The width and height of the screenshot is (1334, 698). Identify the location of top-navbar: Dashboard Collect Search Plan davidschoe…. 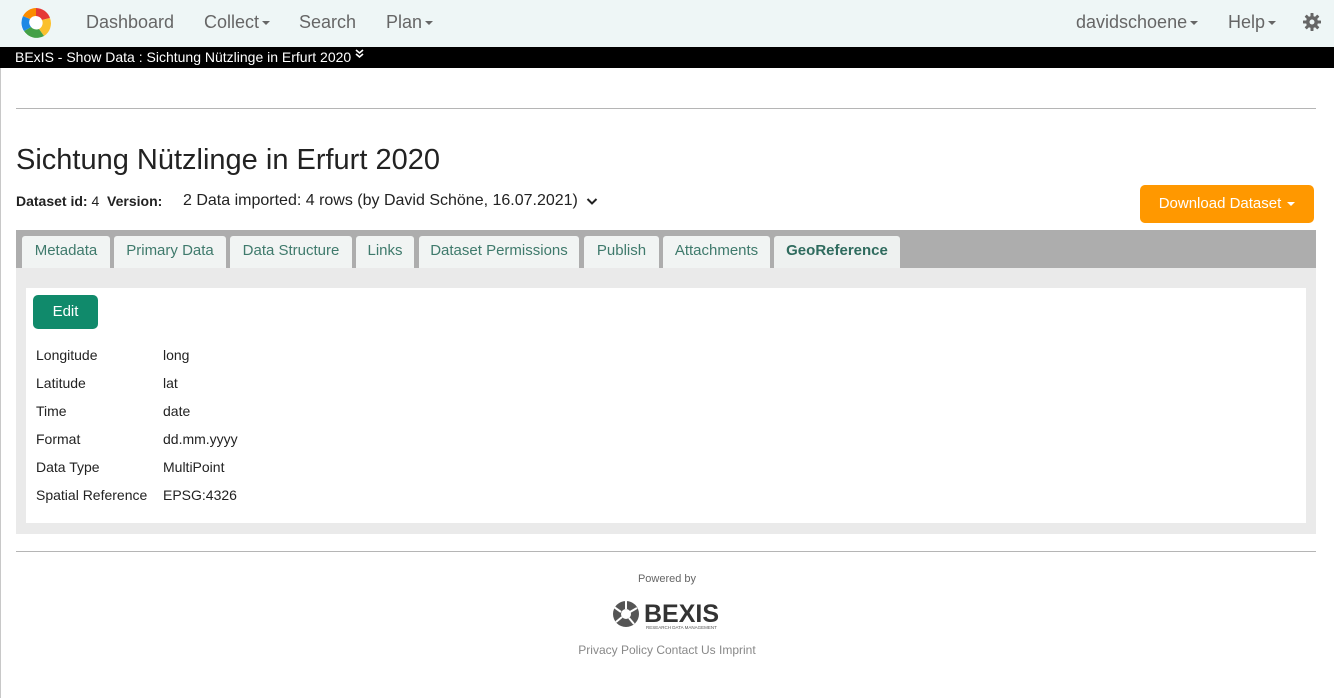
(667, 23).